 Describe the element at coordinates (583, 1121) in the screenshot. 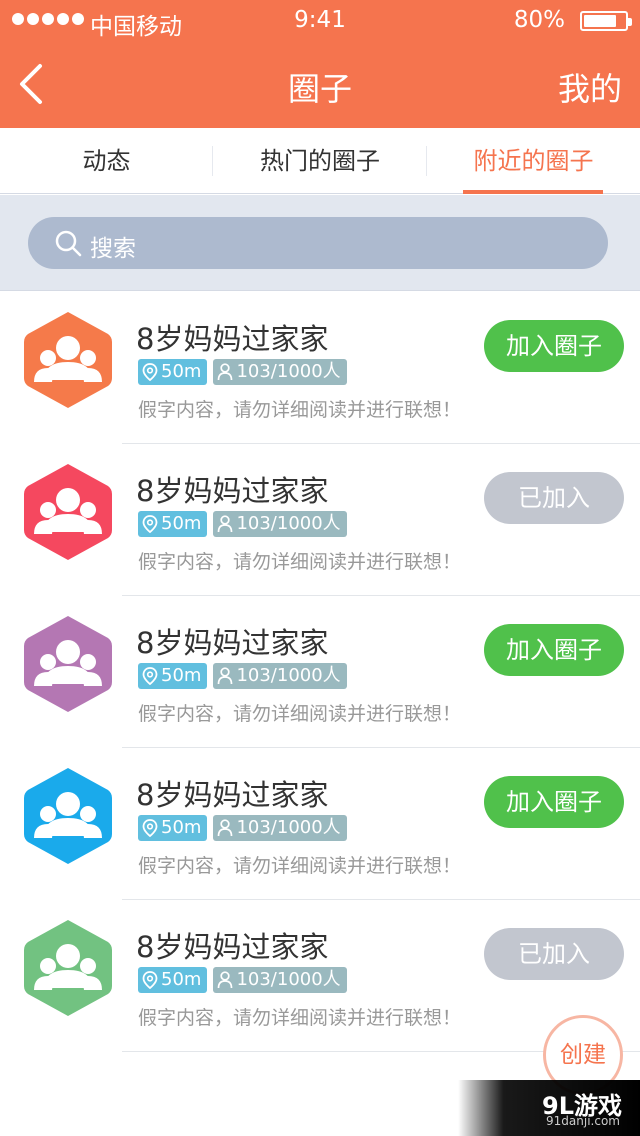

I see `watermark-url: 91danji.com` at that location.